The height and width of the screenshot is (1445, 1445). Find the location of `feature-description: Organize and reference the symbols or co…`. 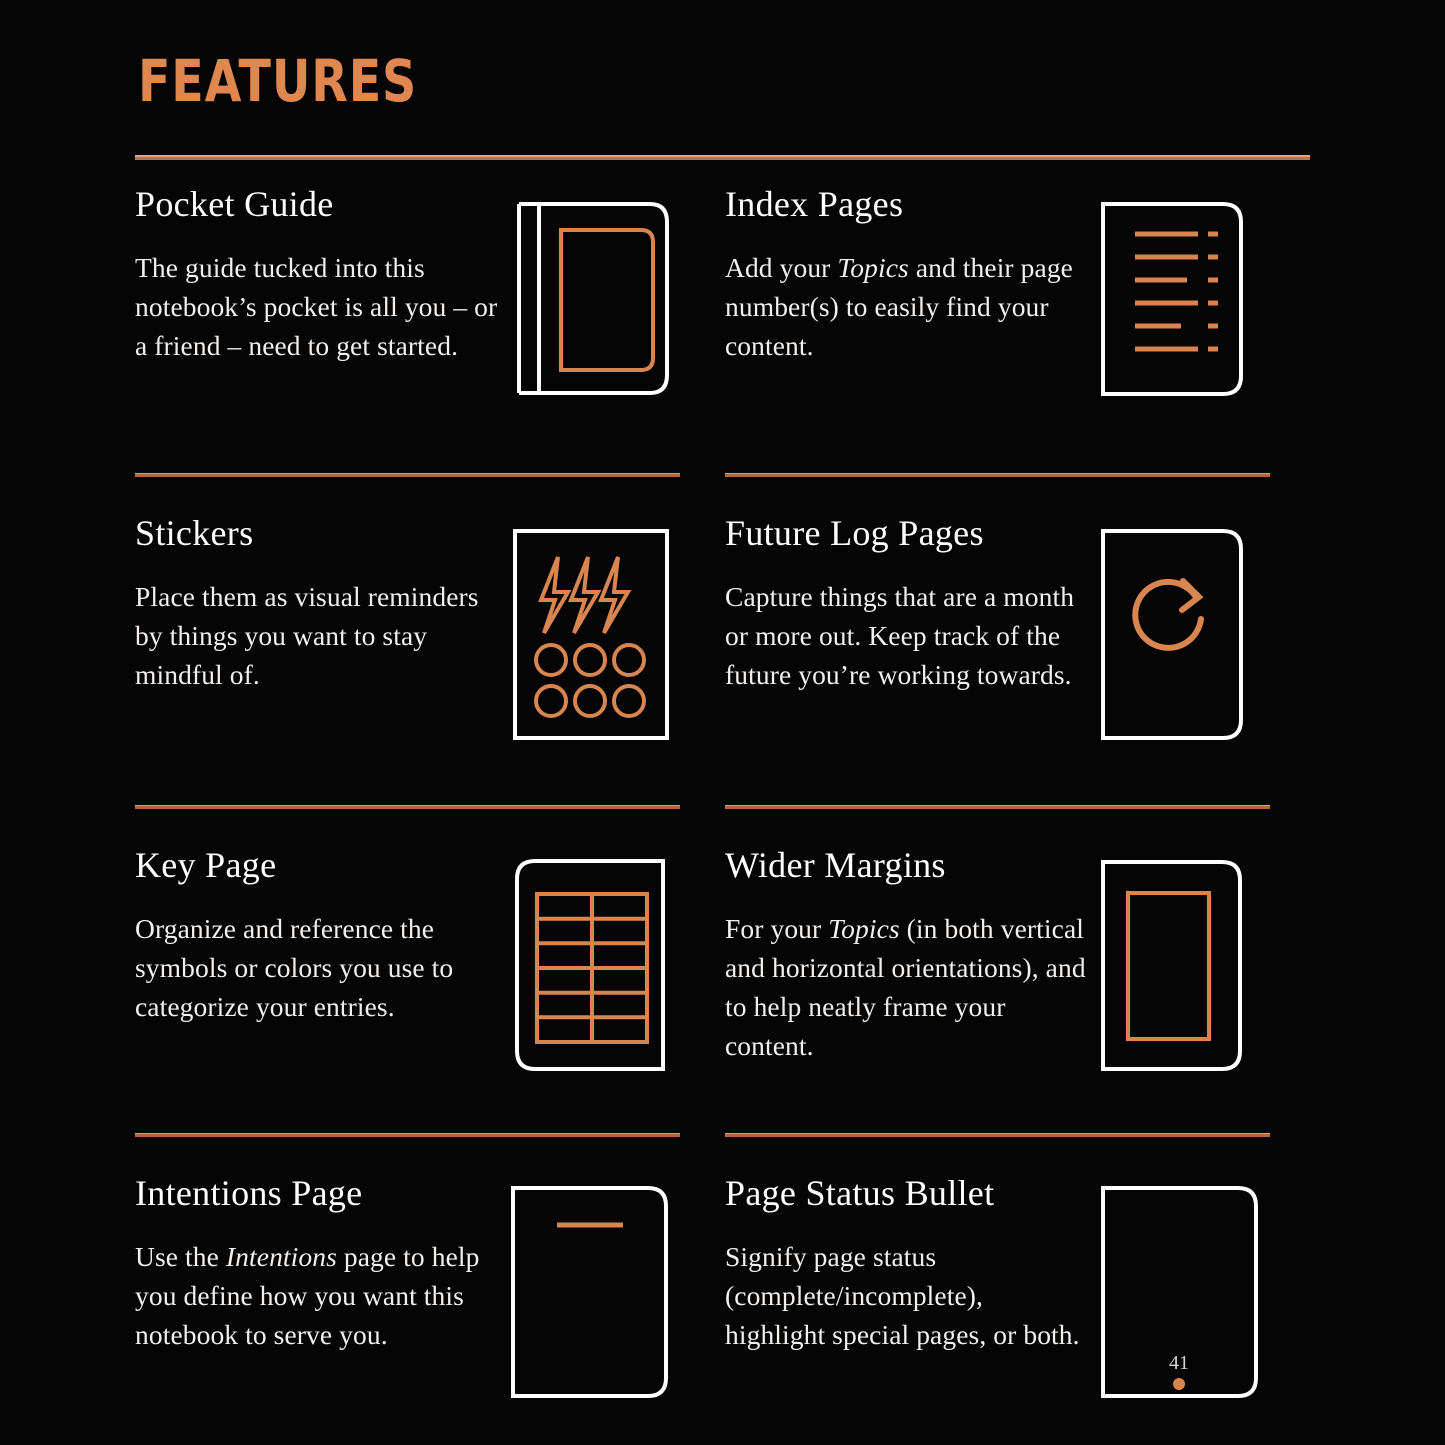

feature-description: Organize and reference the symbols or co… is located at coordinates (294, 967).